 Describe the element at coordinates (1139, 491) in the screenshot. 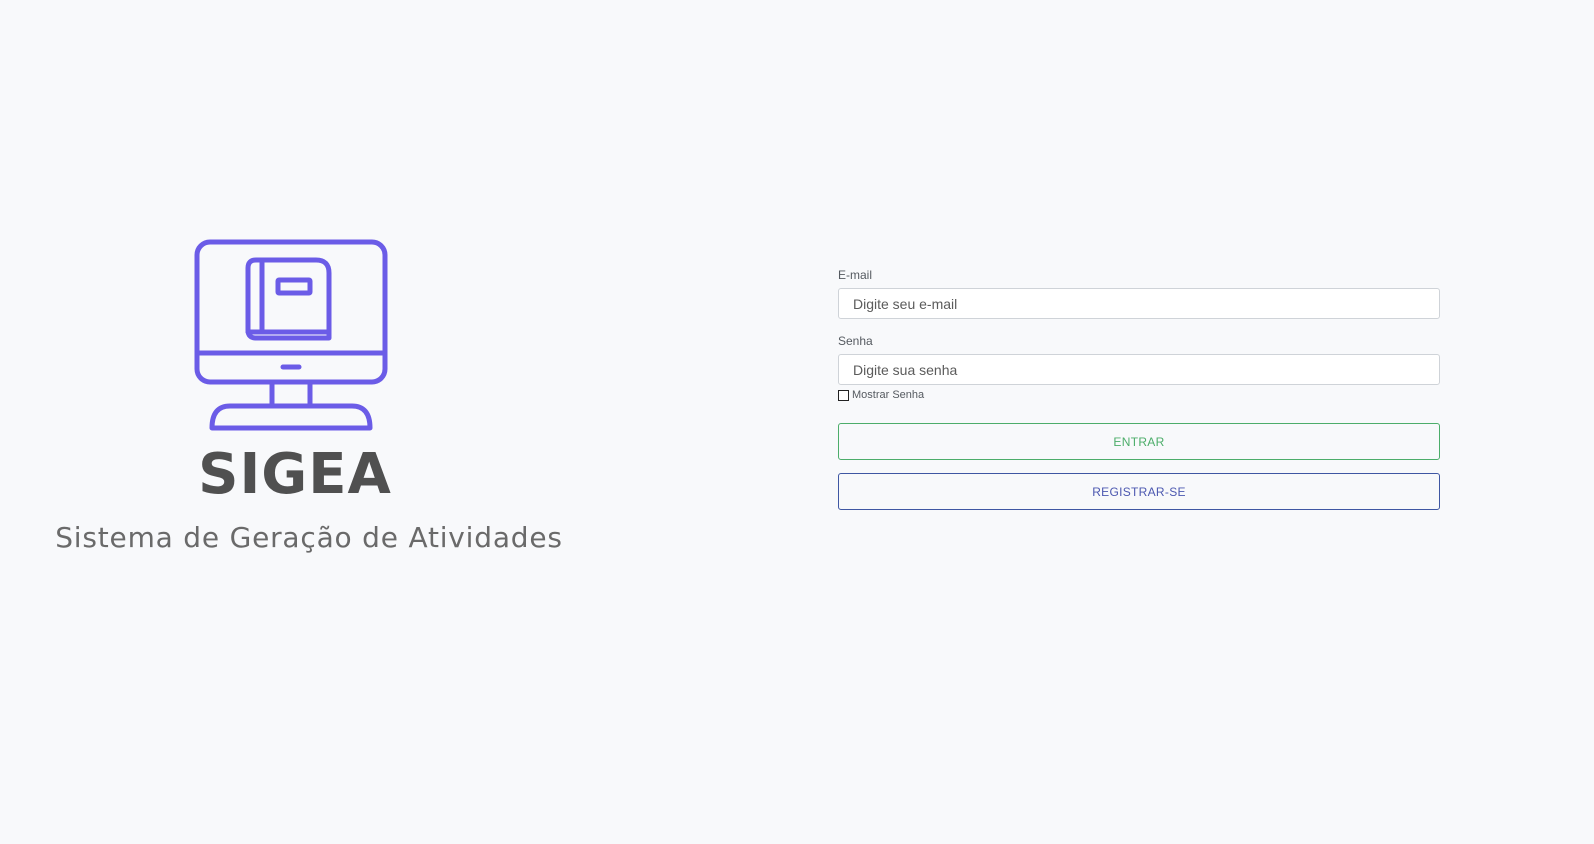

I see `register-button: REGISTRAR-SE` at that location.